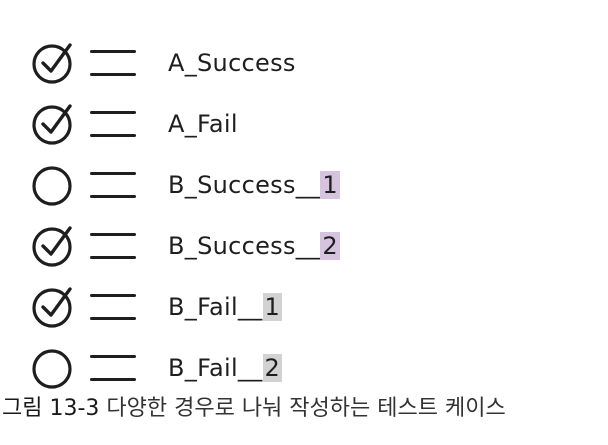 The height and width of the screenshot is (445, 608). Describe the element at coordinates (156, 367) in the screenshot. I see `test-case-row: B_Fail__2` at that location.